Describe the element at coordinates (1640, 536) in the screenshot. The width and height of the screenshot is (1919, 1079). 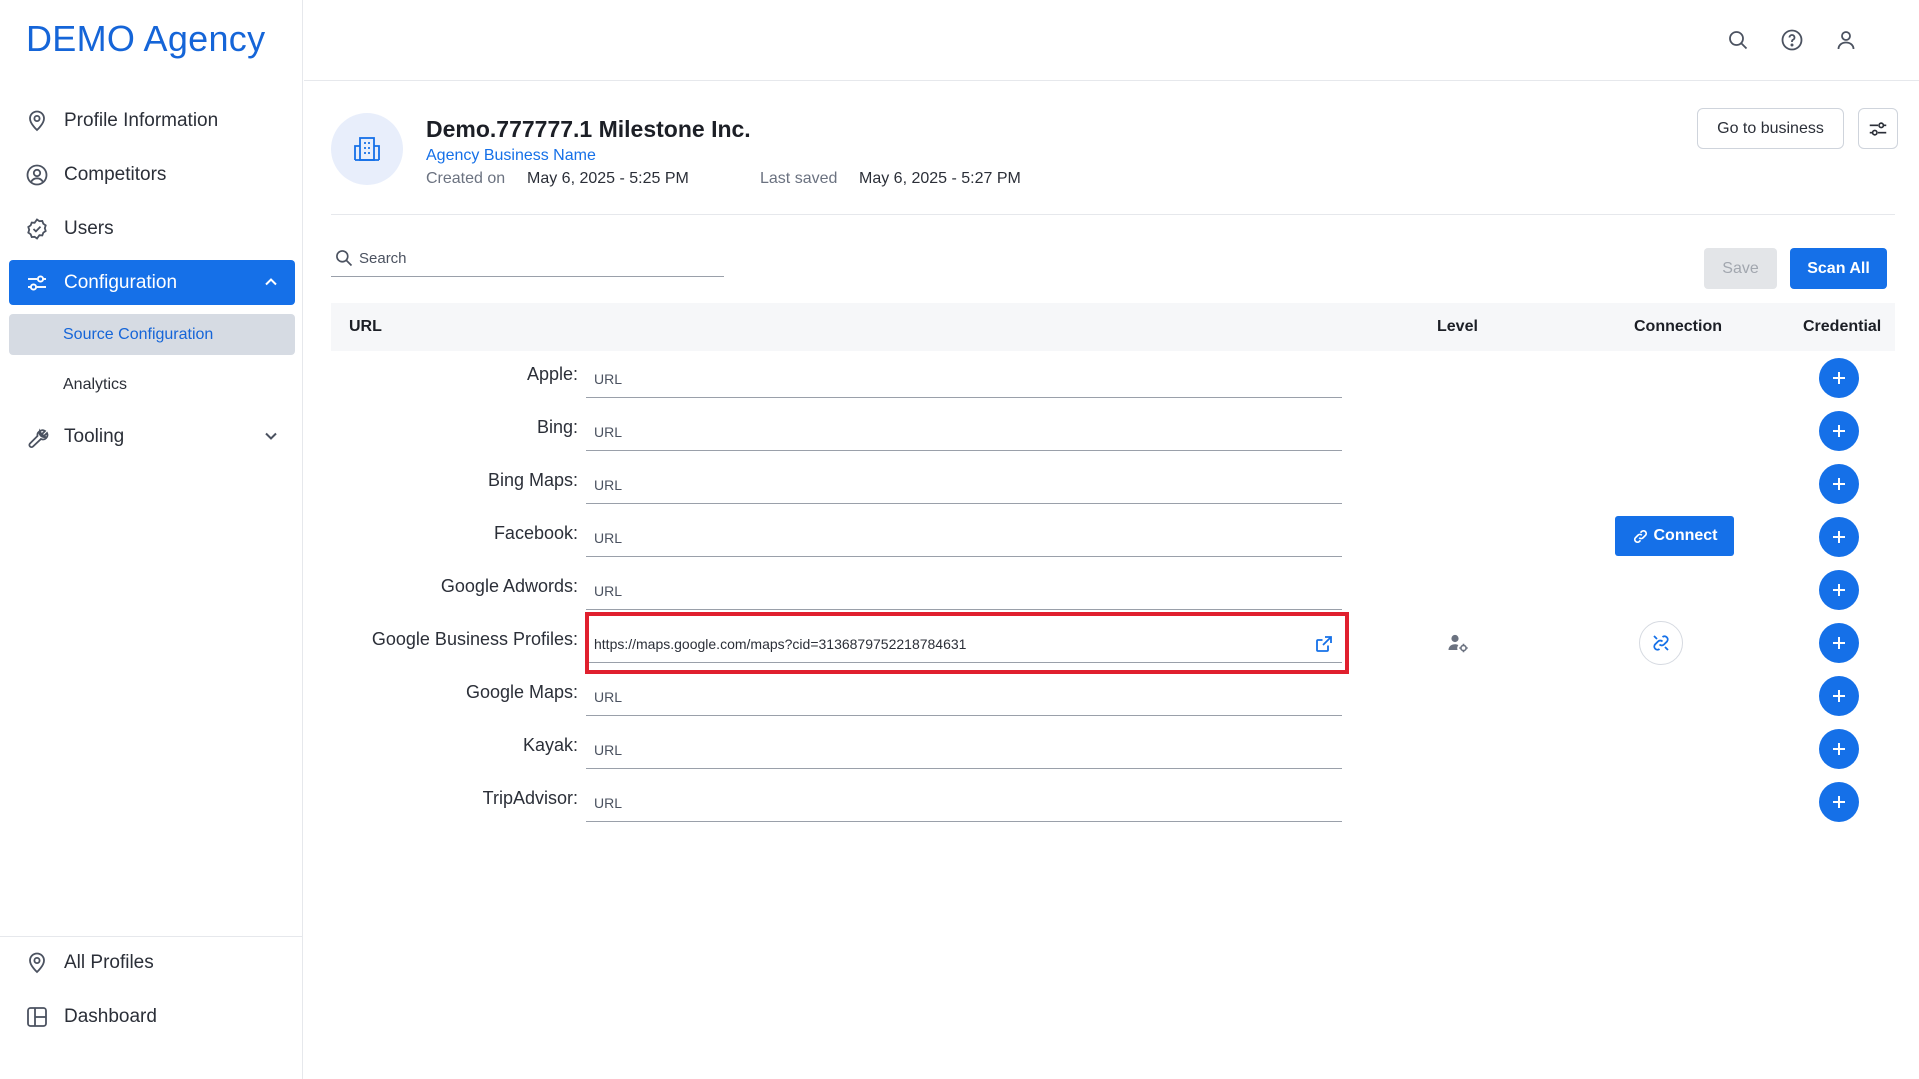
I see `link-icon` at that location.